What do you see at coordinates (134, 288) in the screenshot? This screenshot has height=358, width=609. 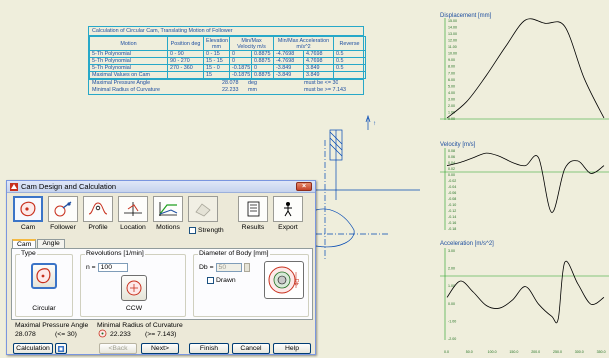 I see `direction-button` at bounding box center [134, 288].